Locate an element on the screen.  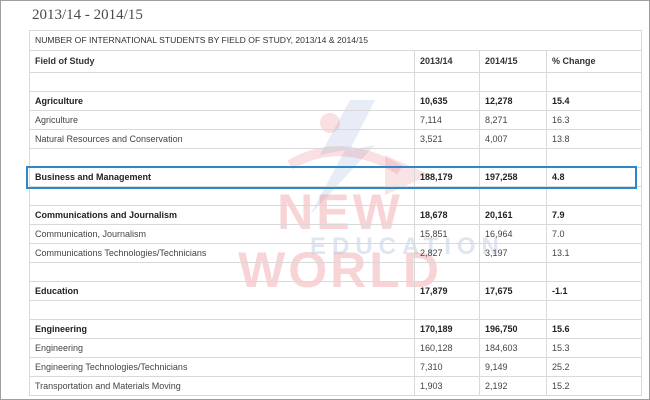
column-header-2014-15: 2014/15 is located at coordinates (513, 61).